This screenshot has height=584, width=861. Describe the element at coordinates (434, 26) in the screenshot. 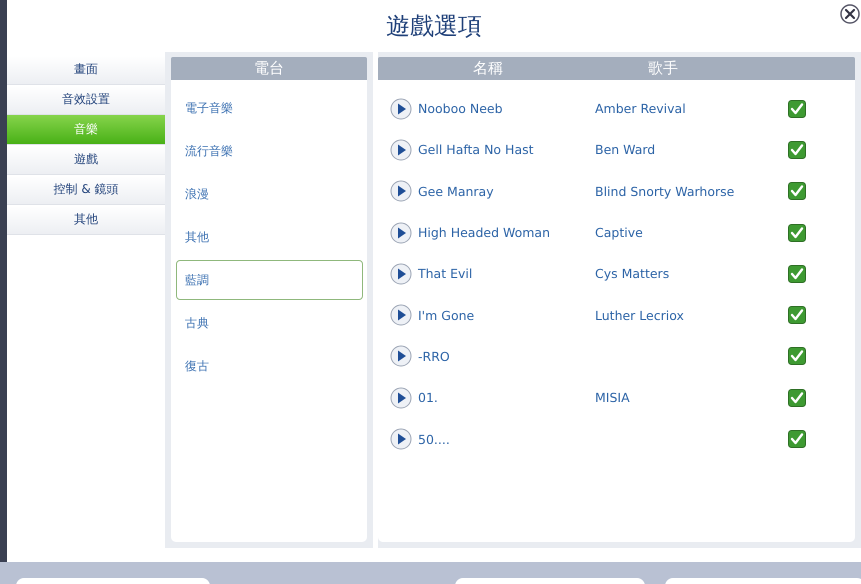

I see `window-title: 遊戲選項` at that location.